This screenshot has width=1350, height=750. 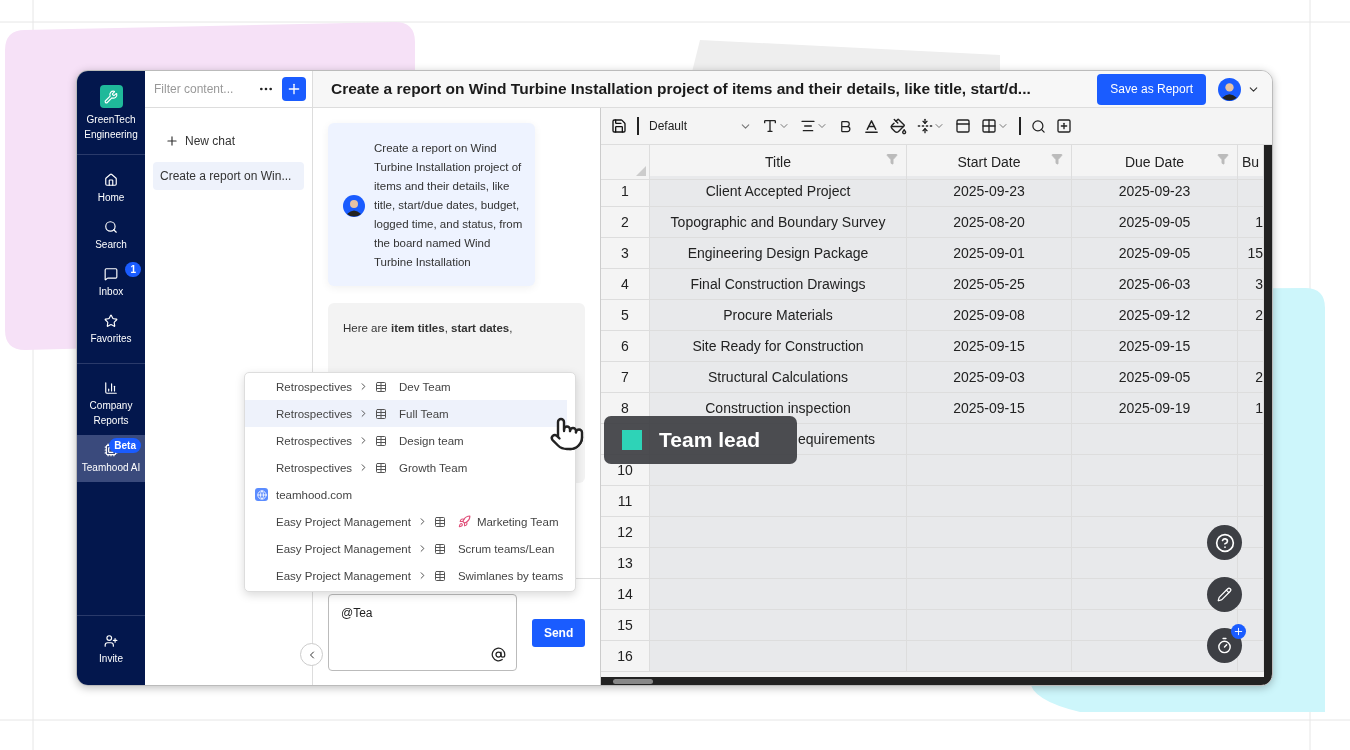 What do you see at coordinates (423, 632) in the screenshot?
I see `message-field: @Tea` at bounding box center [423, 632].